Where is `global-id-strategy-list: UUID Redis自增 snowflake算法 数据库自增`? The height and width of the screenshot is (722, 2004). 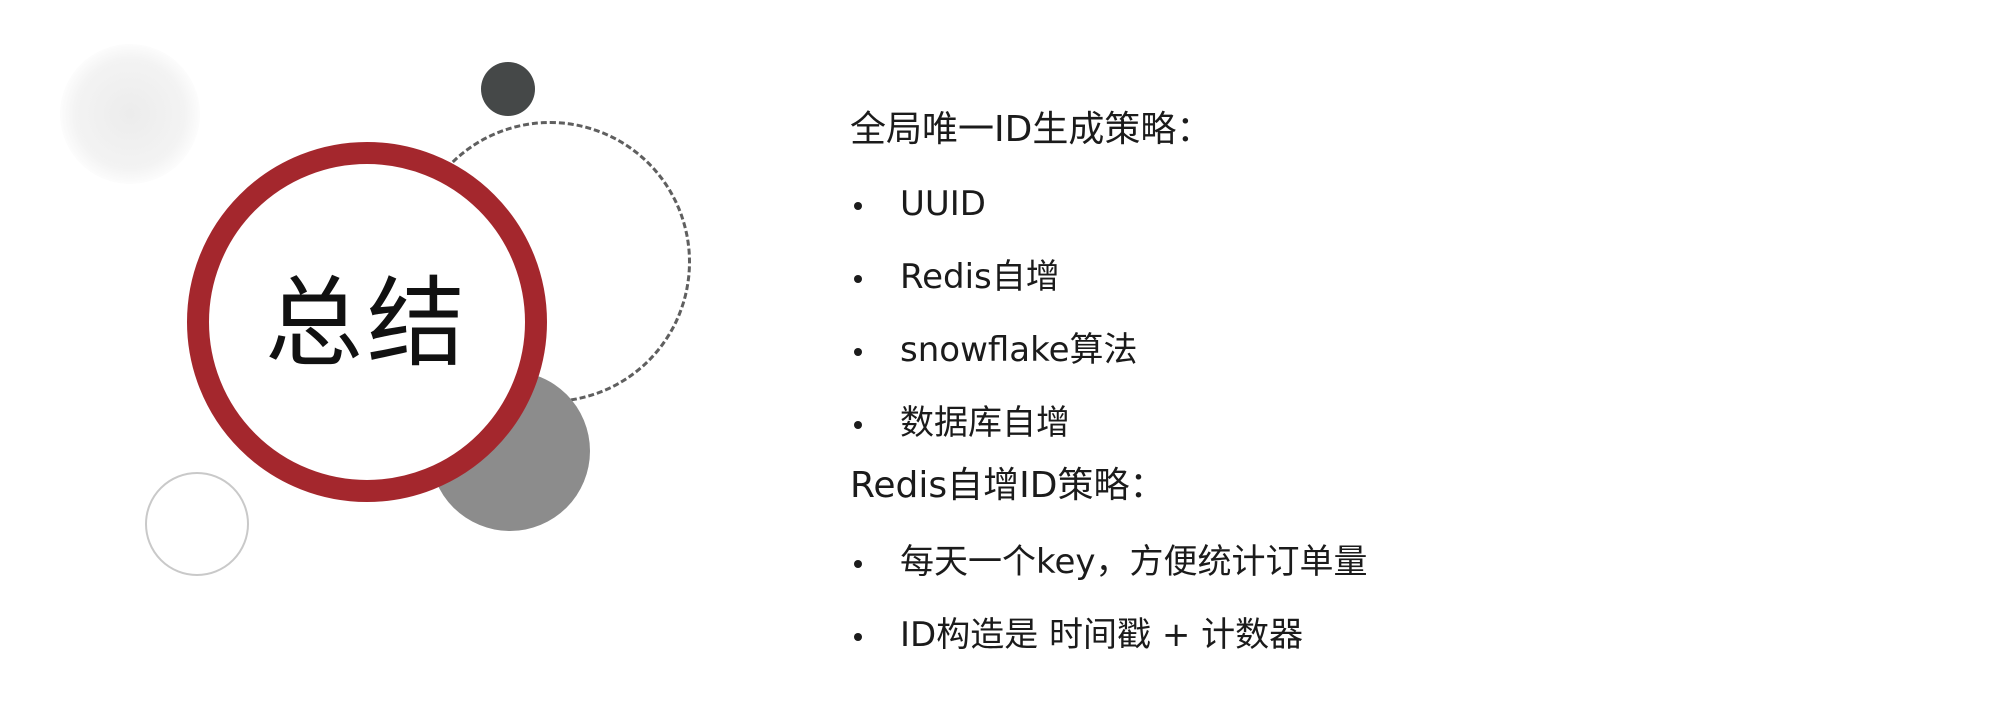
global-id-strategy-list: UUID Redis自增 snowflake算法 数据库自增 is located at coordinates (1109, 318).